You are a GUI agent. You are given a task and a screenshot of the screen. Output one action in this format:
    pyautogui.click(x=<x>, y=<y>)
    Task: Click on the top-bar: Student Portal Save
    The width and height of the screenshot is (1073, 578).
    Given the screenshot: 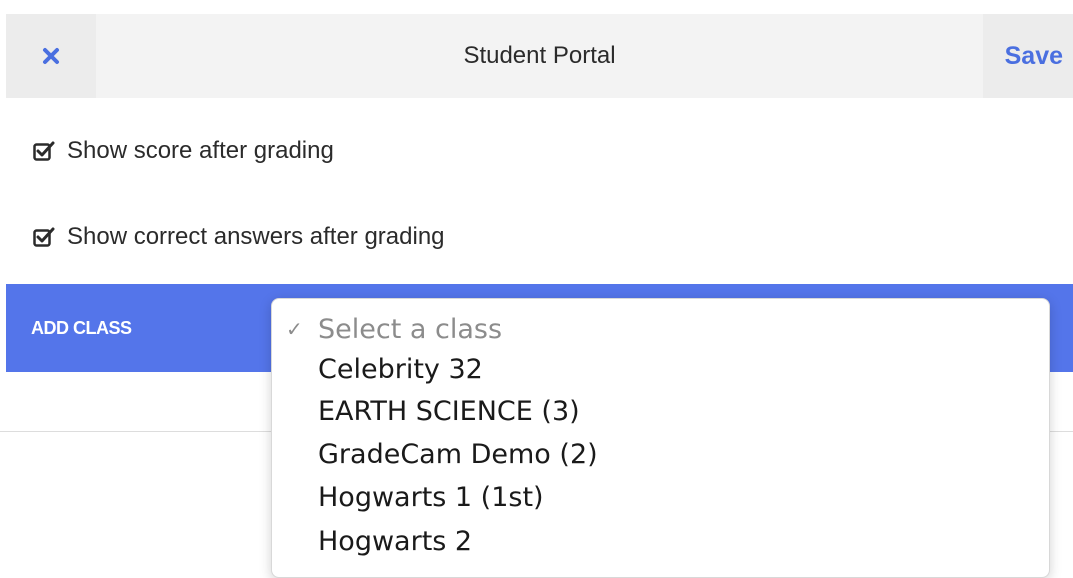 What is the action you would take?
    pyautogui.click(x=539, y=56)
    